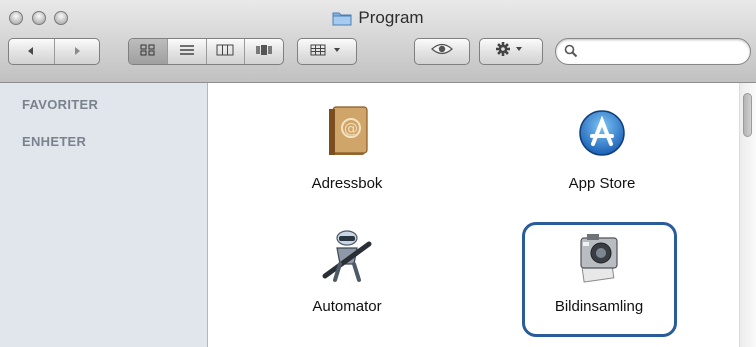 The image size is (756, 347). I want to click on search-input, so click(666, 52).